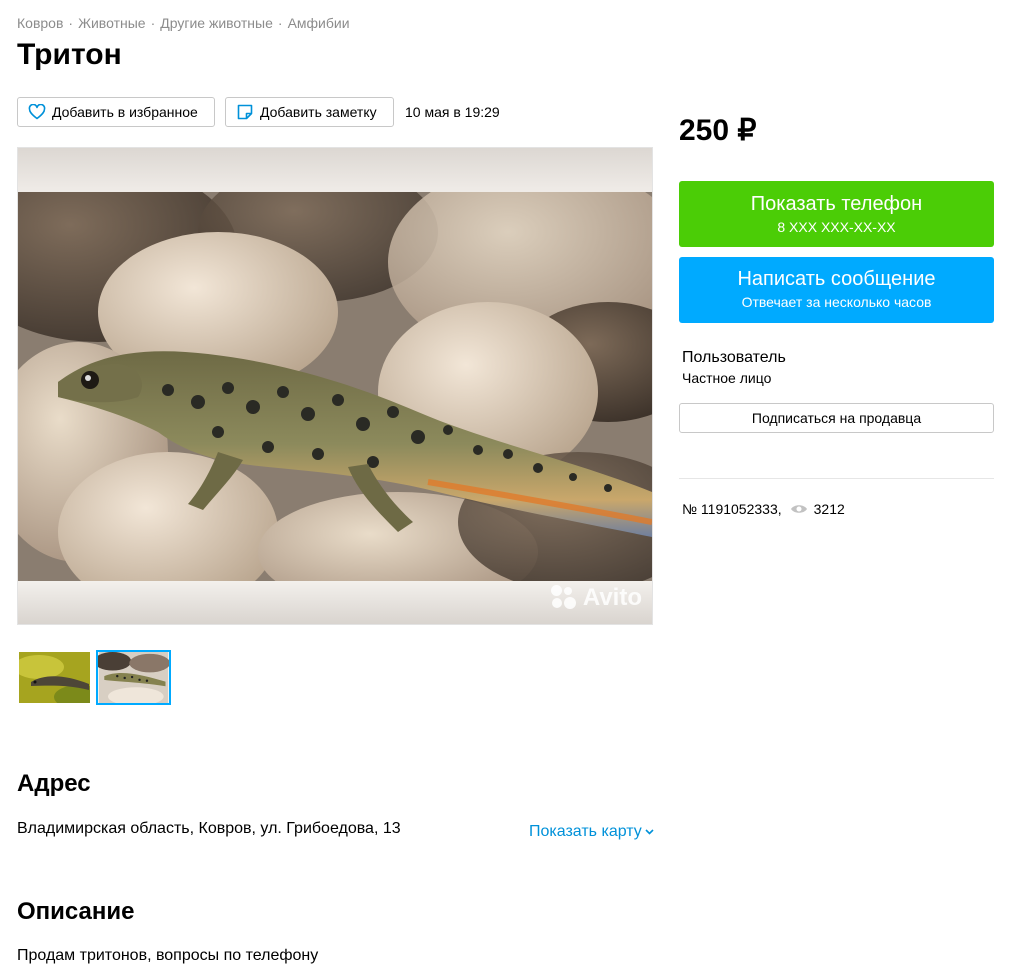 The height and width of the screenshot is (978, 1009). Describe the element at coordinates (69, 54) in the screenshot. I see `page-title: Тритон` at that location.